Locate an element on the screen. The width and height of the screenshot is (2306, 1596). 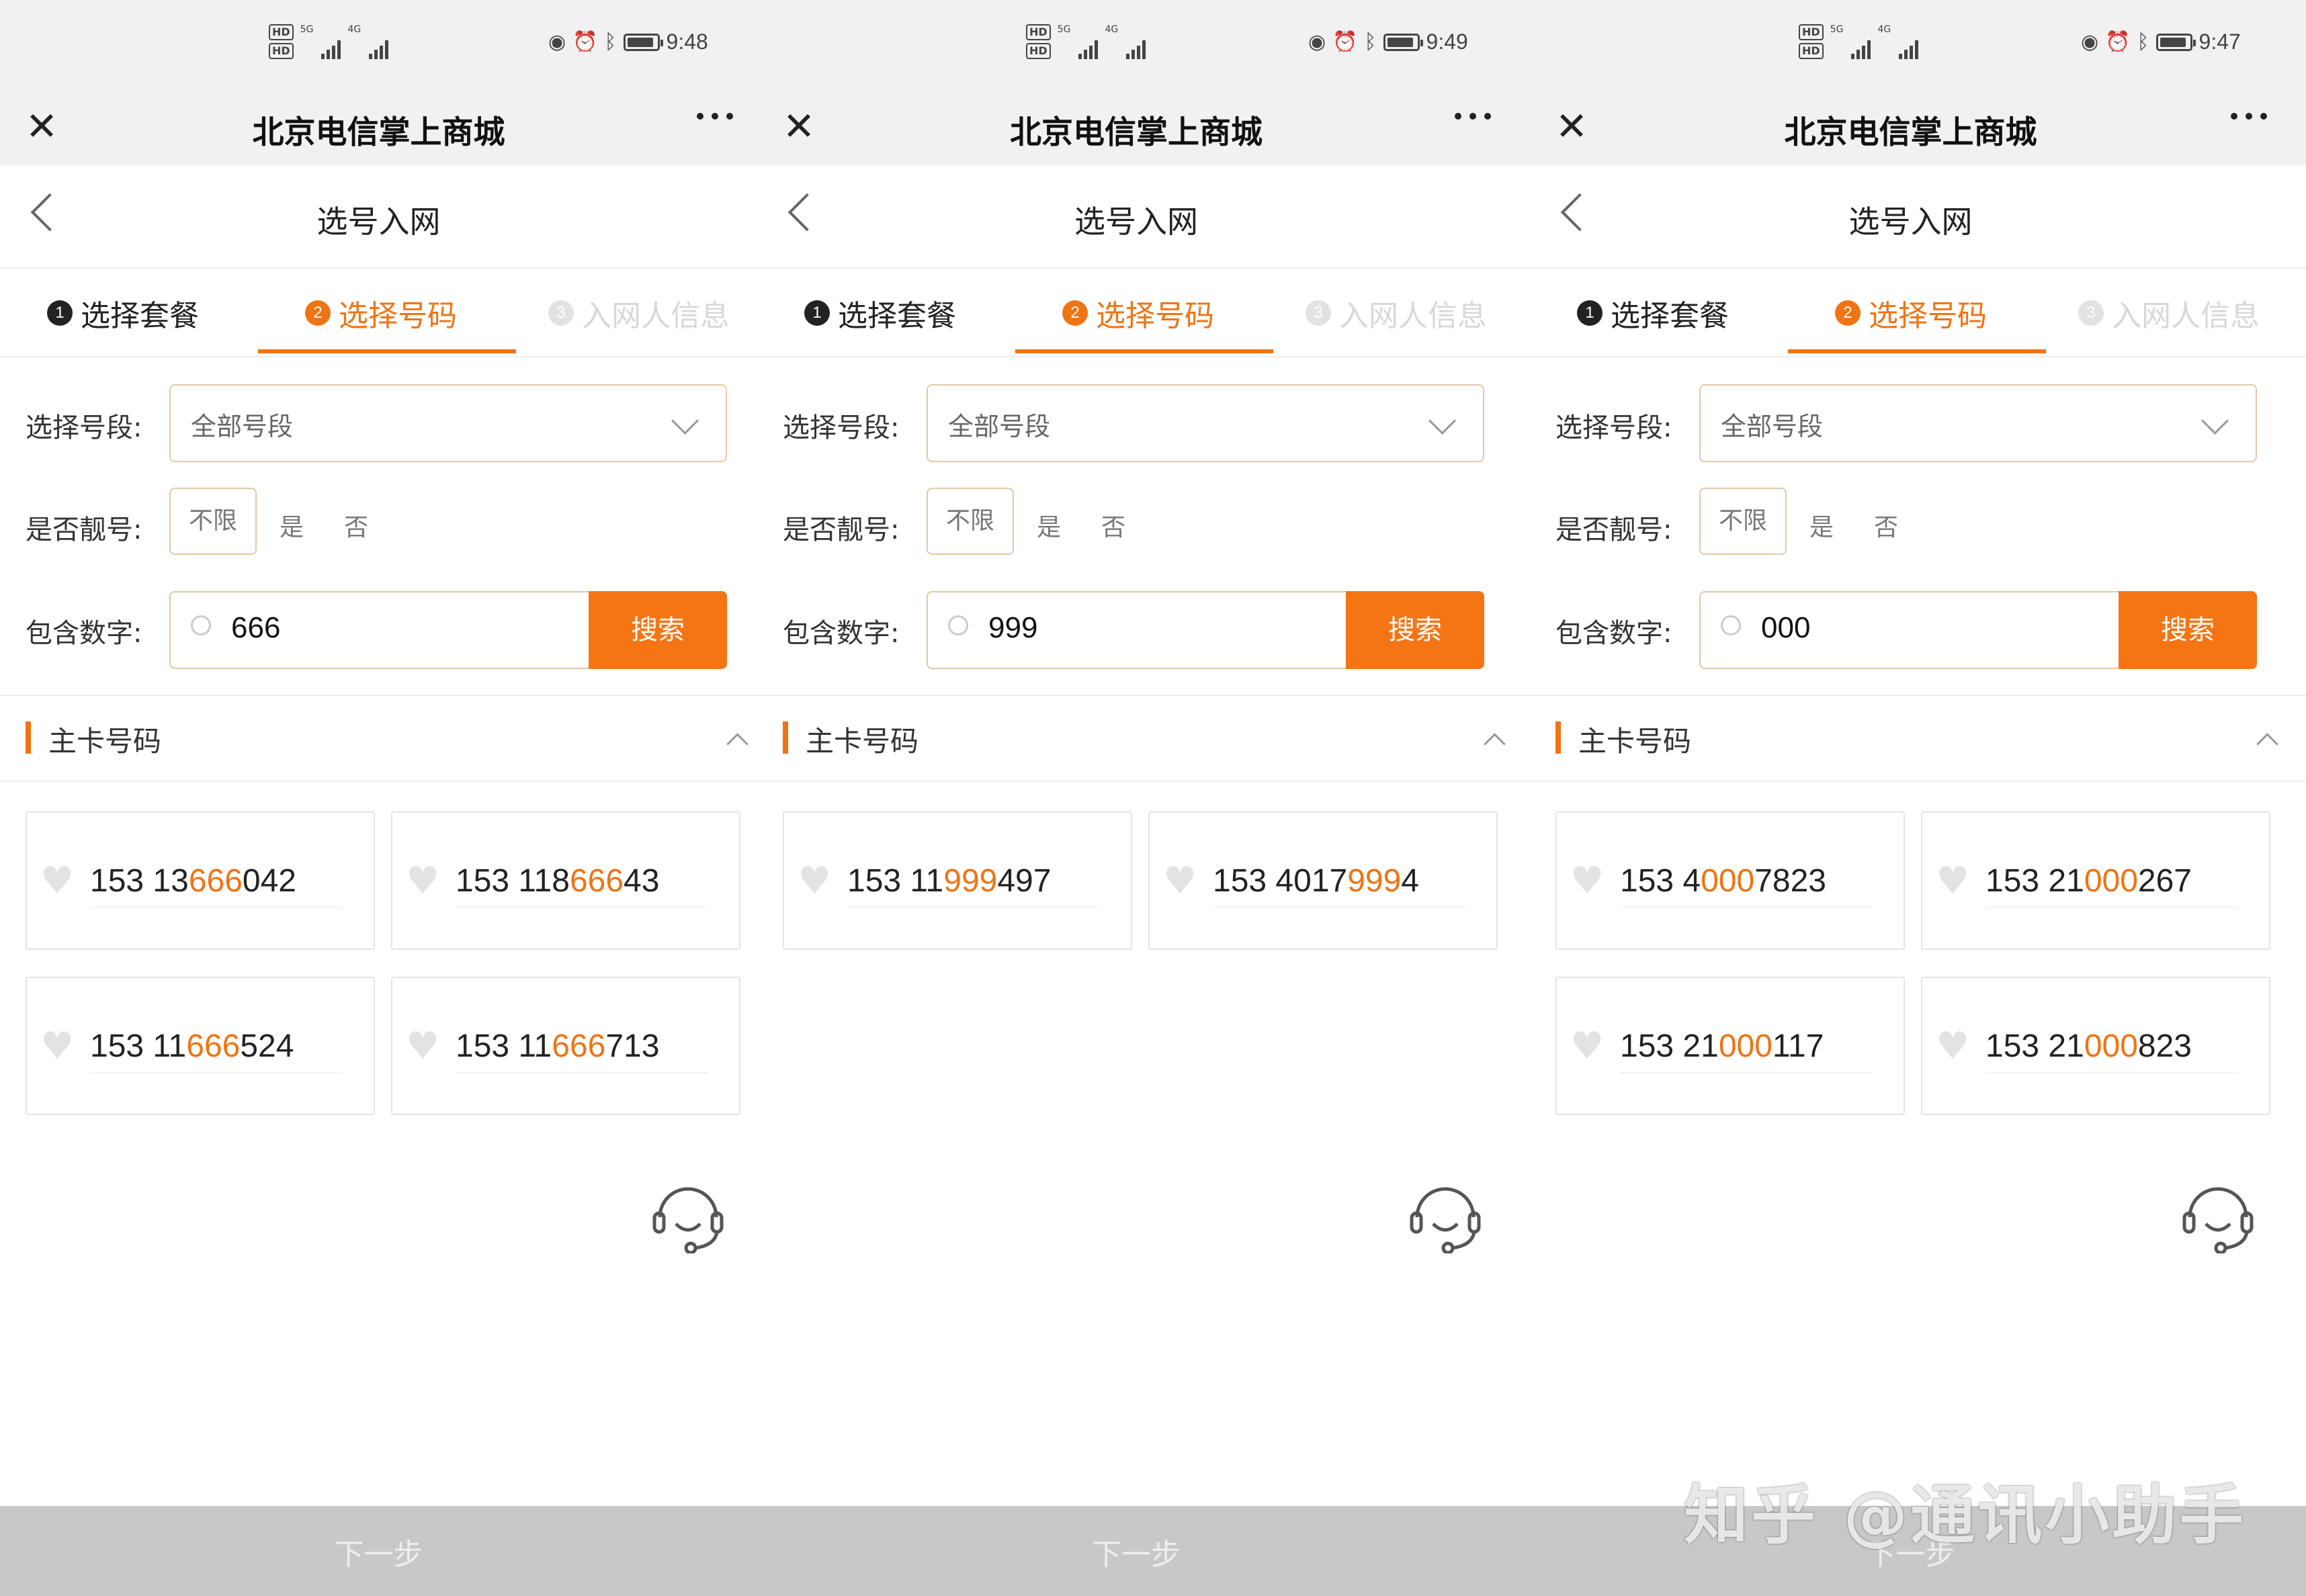
status-time: 9:48 is located at coordinates (687, 42).